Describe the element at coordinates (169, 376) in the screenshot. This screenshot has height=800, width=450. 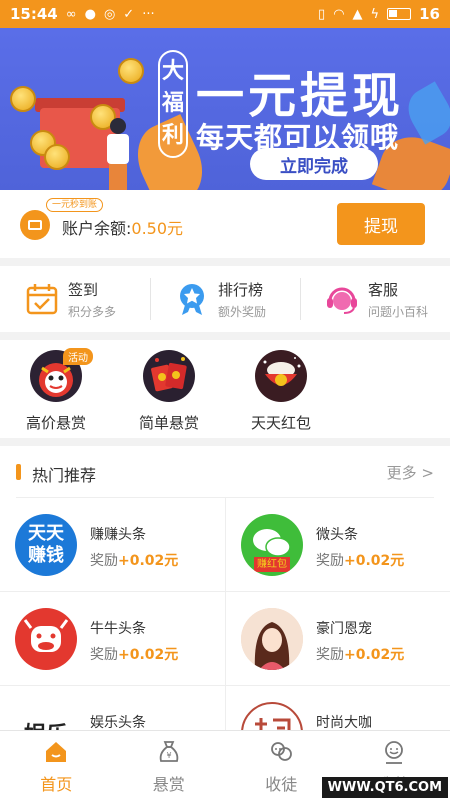
I see `red-envelope-icon` at that location.